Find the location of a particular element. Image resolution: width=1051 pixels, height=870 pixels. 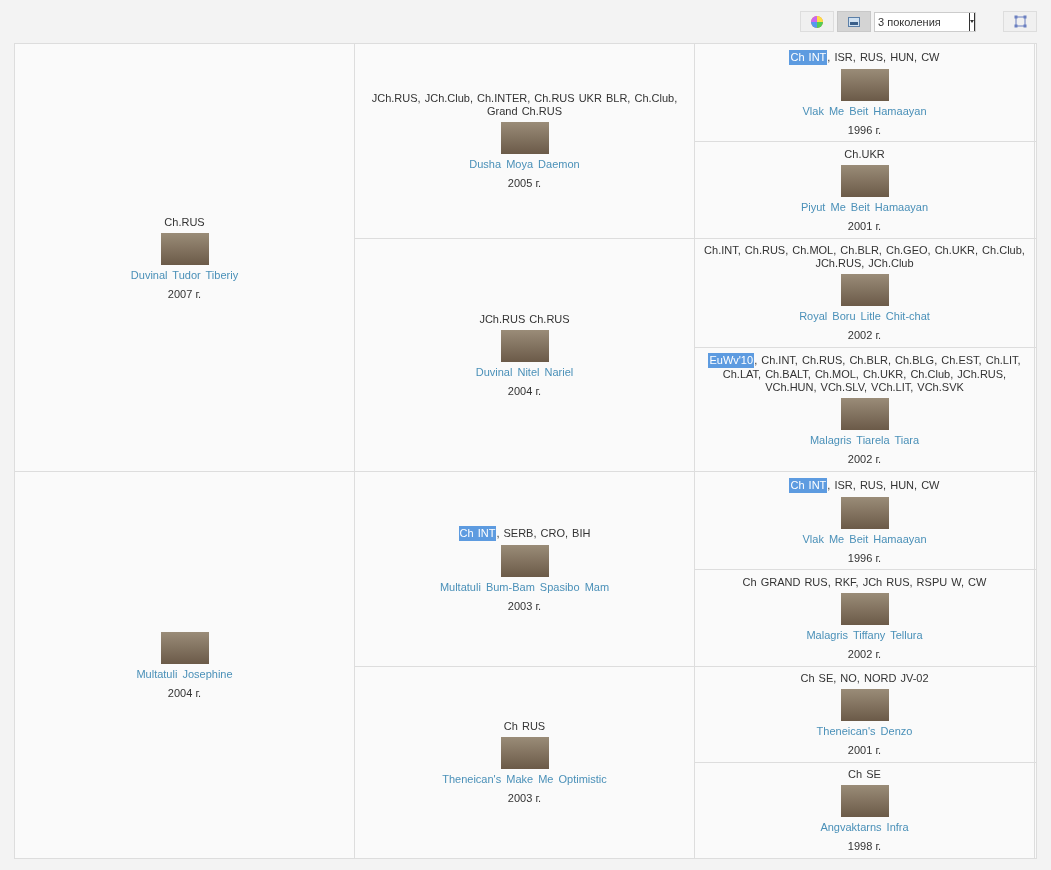

image-button is located at coordinates (854, 21).